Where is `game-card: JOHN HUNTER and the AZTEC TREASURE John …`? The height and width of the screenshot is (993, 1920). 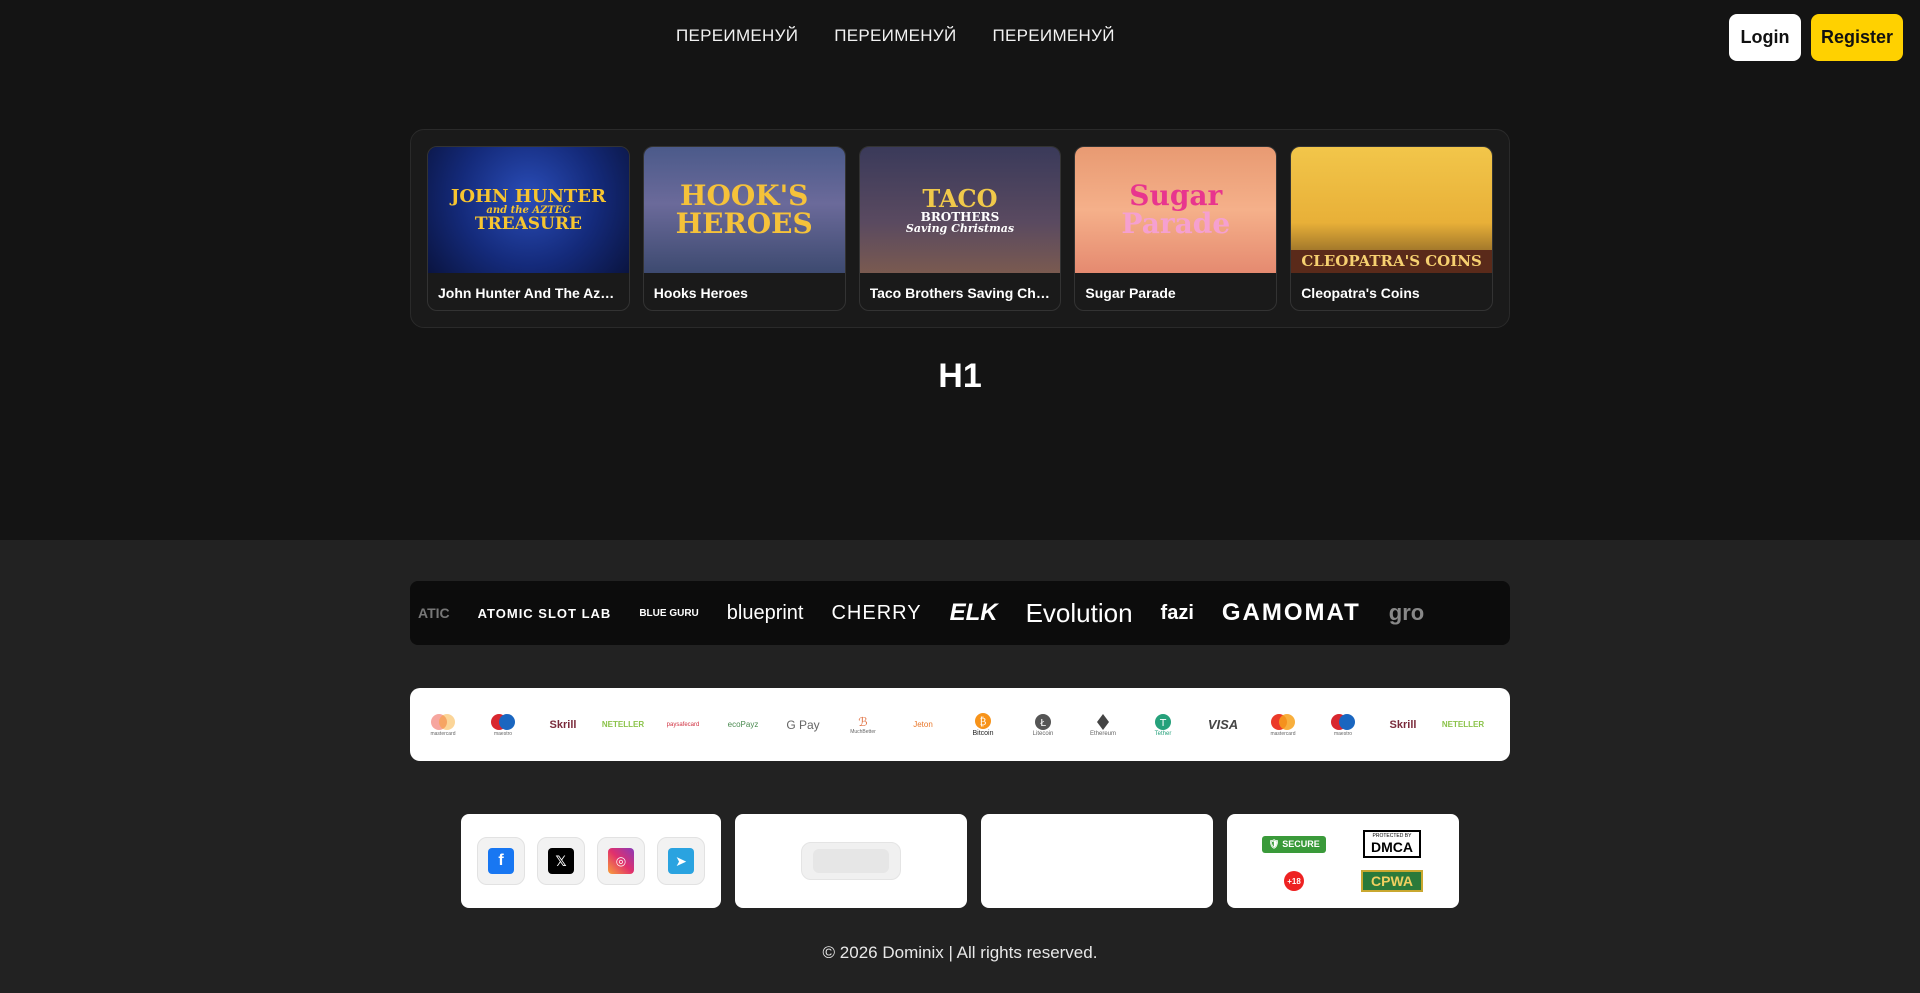 game-card: JOHN HUNTER and the AZTEC TREASURE John … is located at coordinates (528, 228).